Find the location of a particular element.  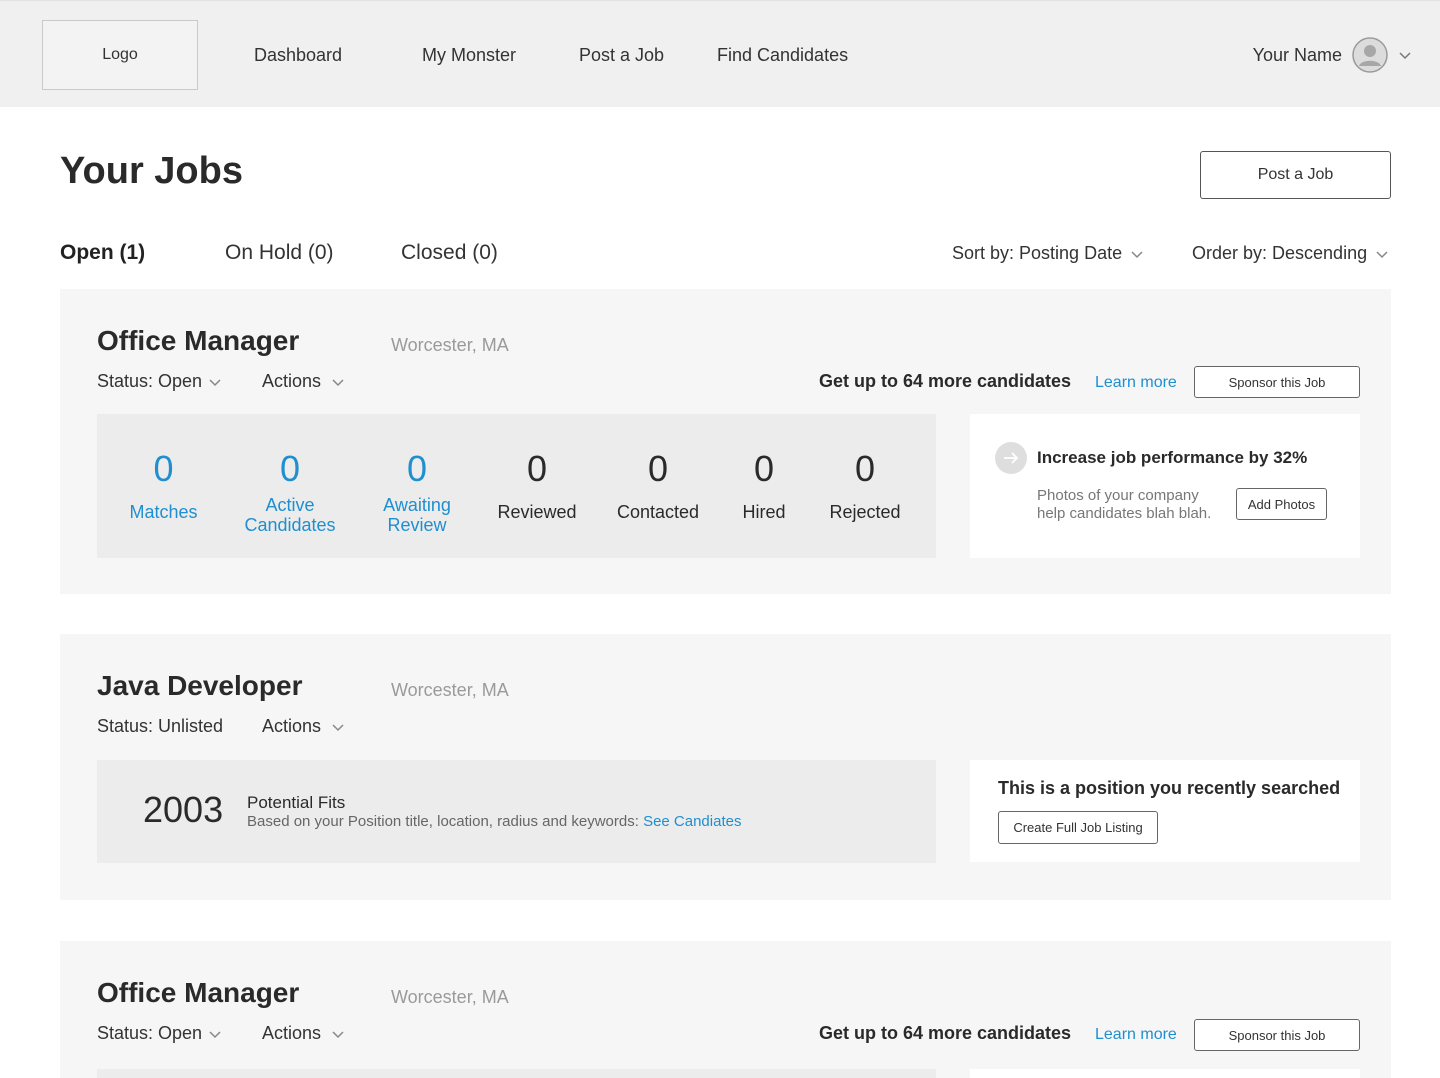

stat-label: Reviewed is located at coordinates (537, 512).